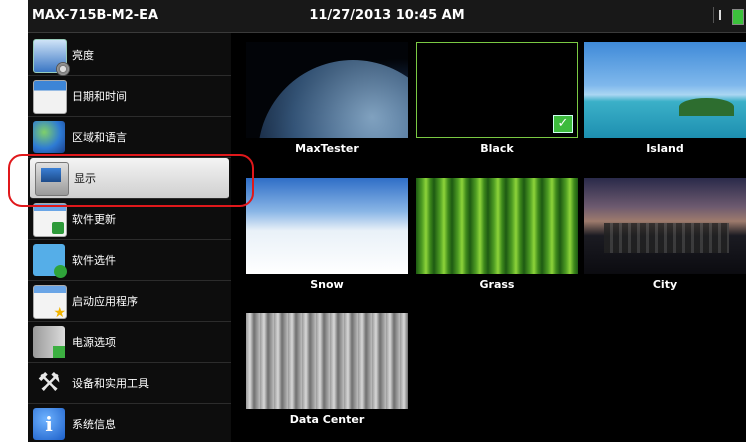 This screenshot has width=746, height=442. Describe the element at coordinates (497, 90) in the screenshot. I see `wallpaper-thumbnail: ✓` at that location.